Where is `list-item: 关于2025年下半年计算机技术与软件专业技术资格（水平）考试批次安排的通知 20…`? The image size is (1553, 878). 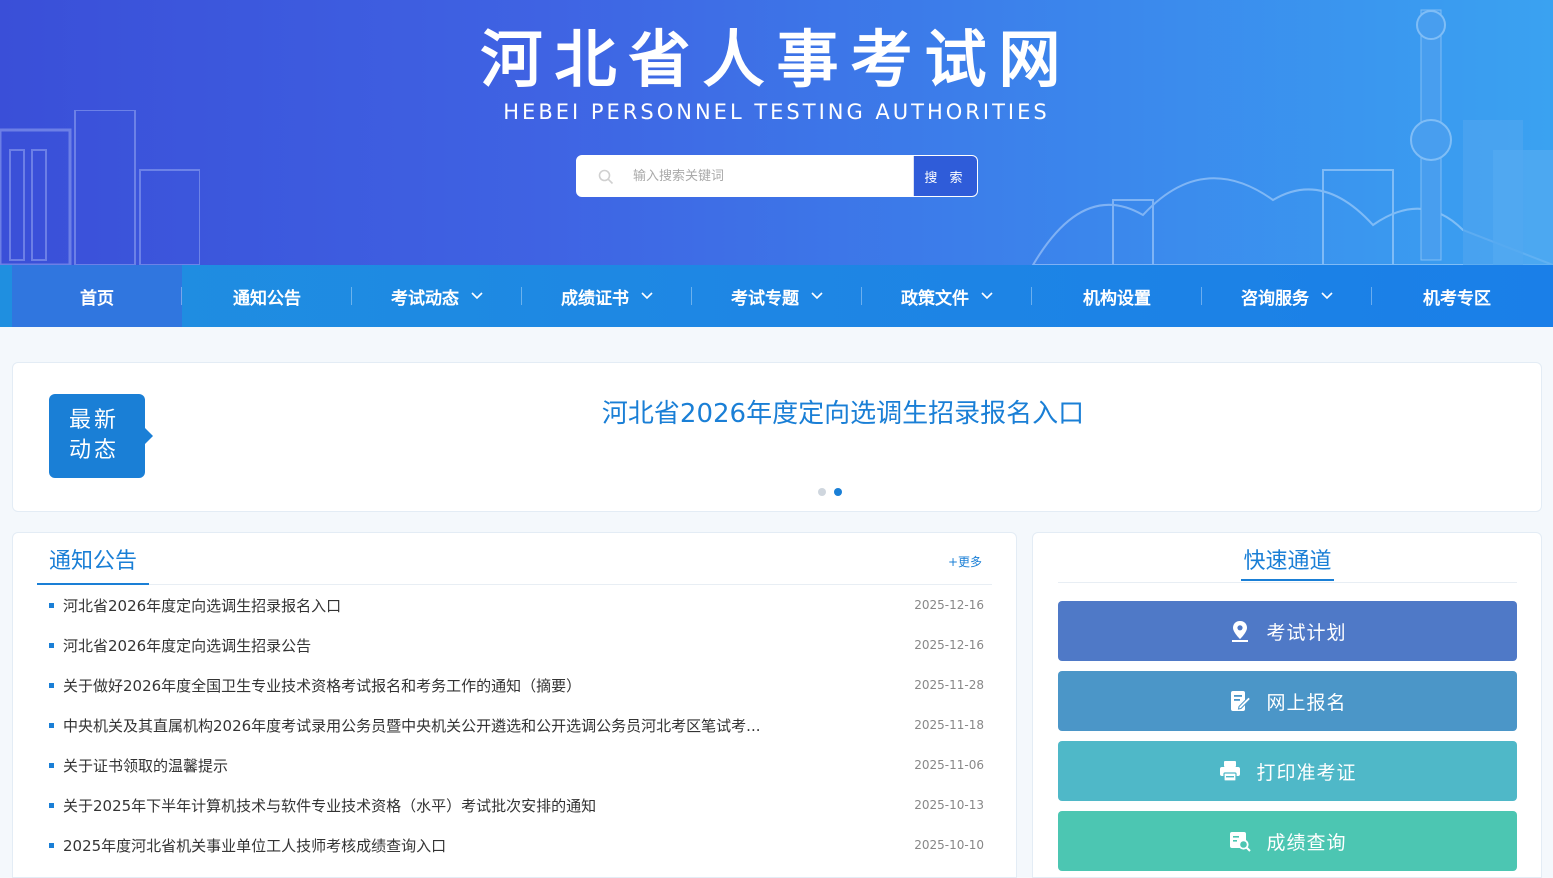 list-item: 关于2025年下半年计算机技术与软件专业技术资格（水平）考试批次安排的通知 20… is located at coordinates (520, 805).